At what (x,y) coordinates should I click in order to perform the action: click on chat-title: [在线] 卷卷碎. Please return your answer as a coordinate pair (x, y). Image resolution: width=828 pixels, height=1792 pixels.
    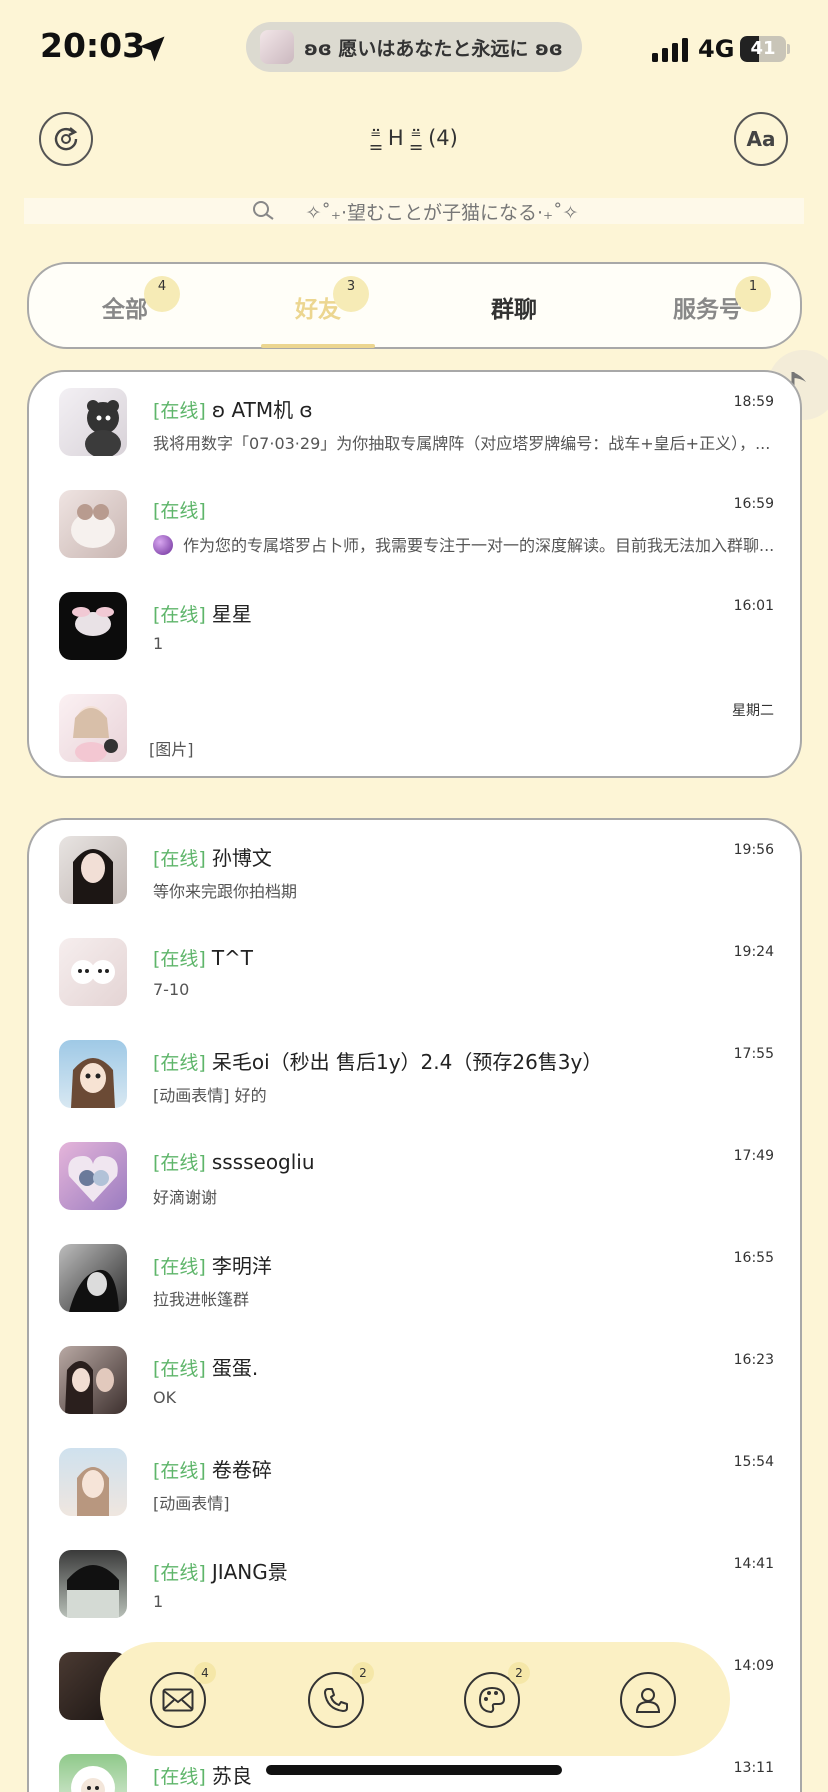
    Looking at the image, I should click on (212, 1468).